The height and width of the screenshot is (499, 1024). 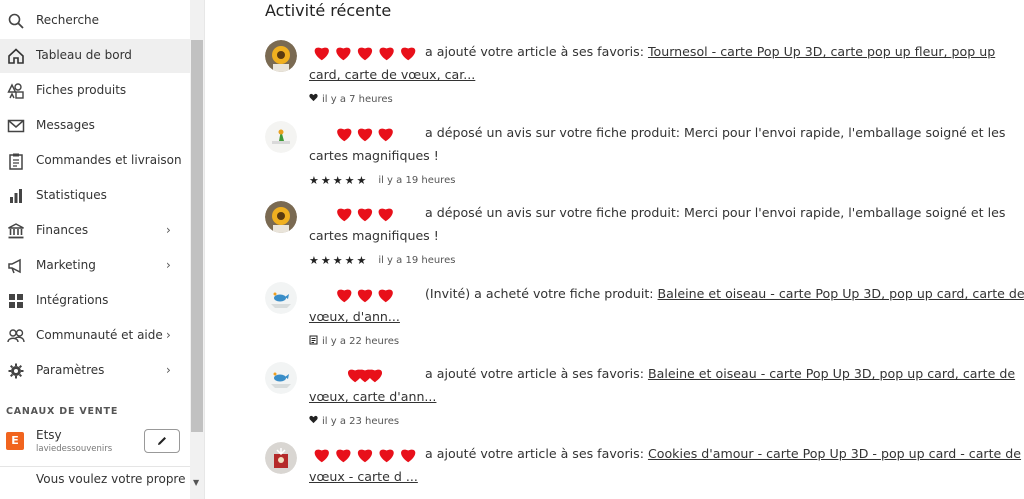 I want to click on sidebar-scrollbar: ▼, so click(x=197, y=249).